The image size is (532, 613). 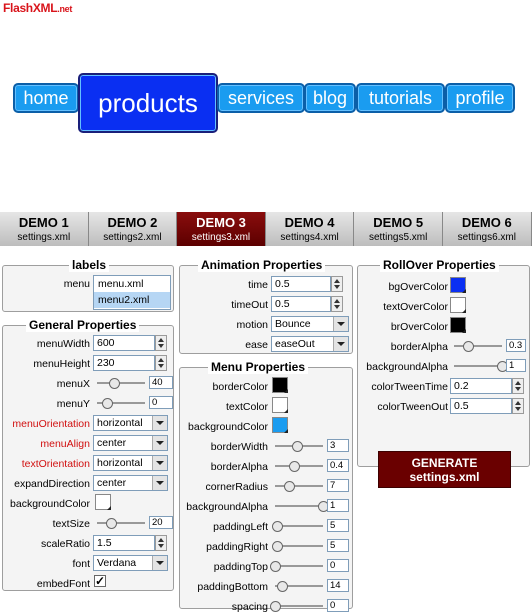 I want to click on paddingleft-slider, so click(x=297, y=526).